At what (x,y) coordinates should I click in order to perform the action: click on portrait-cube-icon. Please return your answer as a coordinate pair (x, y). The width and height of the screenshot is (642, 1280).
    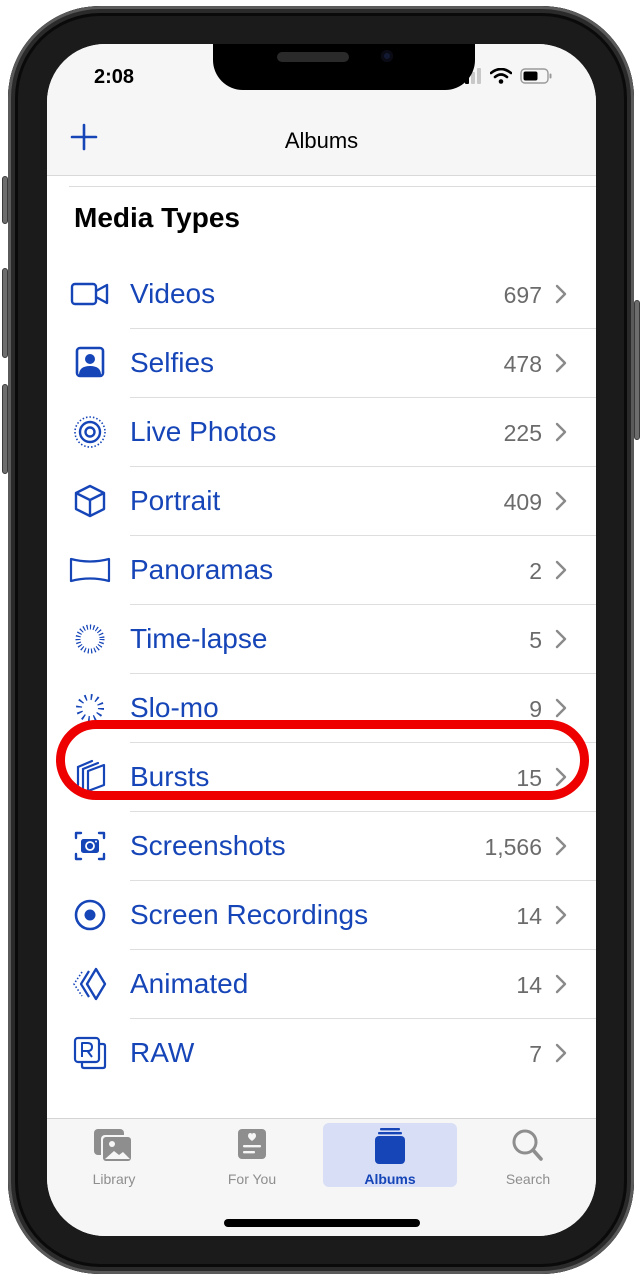
    Looking at the image, I should click on (90, 501).